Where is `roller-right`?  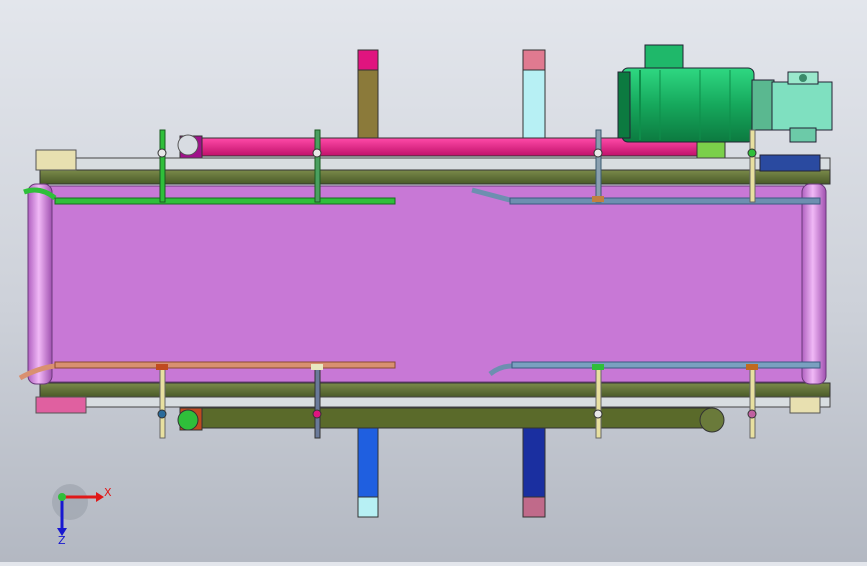
roller-right is located at coordinates (814, 284).